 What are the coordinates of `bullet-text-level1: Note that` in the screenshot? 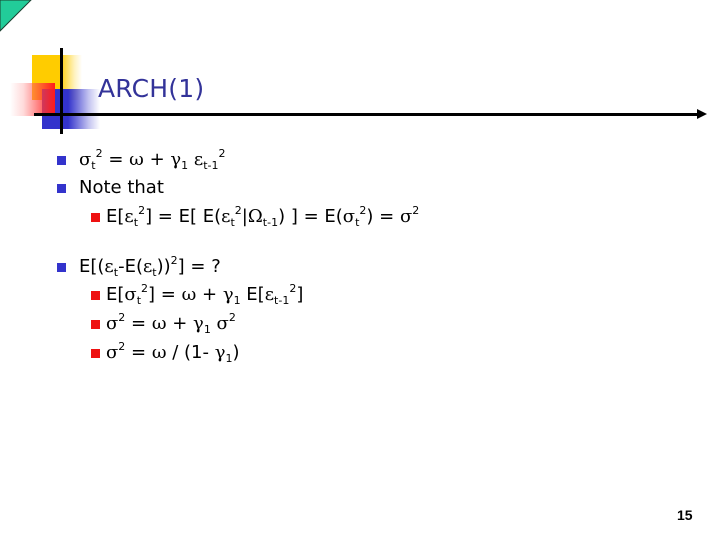 It's located at (121, 188).